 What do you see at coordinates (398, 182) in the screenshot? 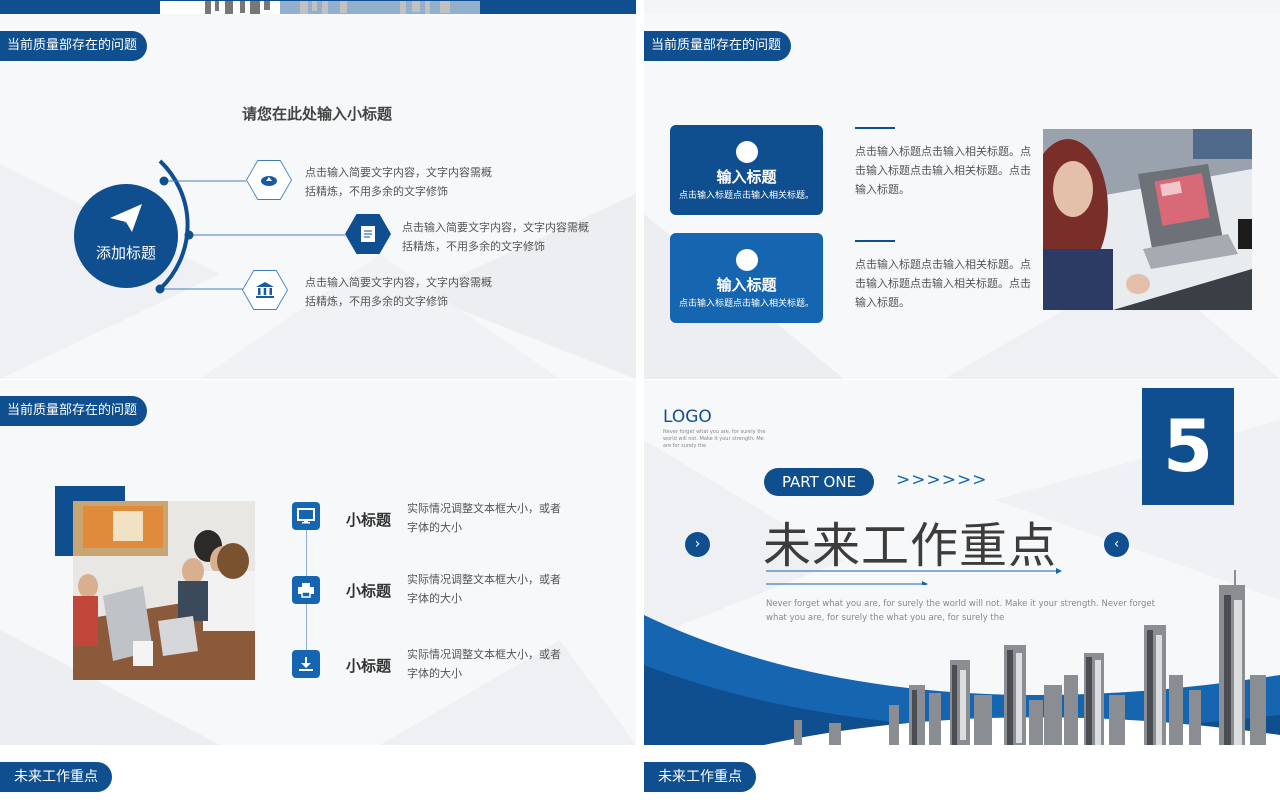
I see `item-text-1: 点击输入简要文字内容，文字内容需概 括精炼，不用多余的文字修饰` at bounding box center [398, 182].